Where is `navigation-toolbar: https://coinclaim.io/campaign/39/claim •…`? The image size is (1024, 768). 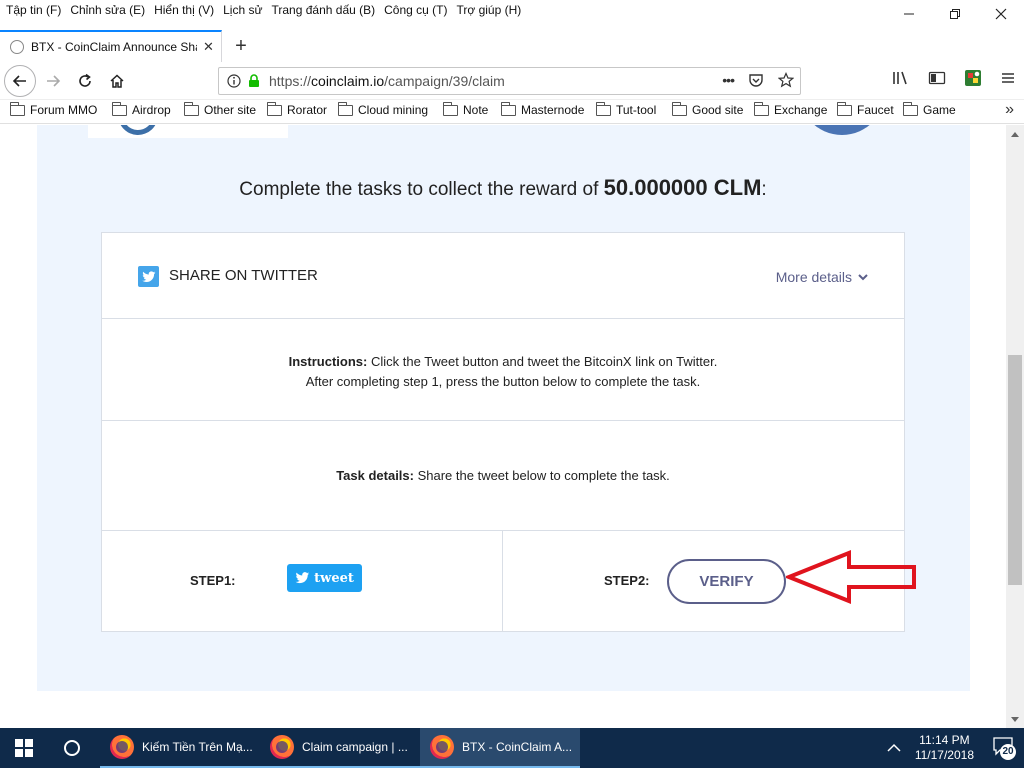
navigation-toolbar: https://coinclaim.io/campaign/39/claim •… is located at coordinates (512, 81).